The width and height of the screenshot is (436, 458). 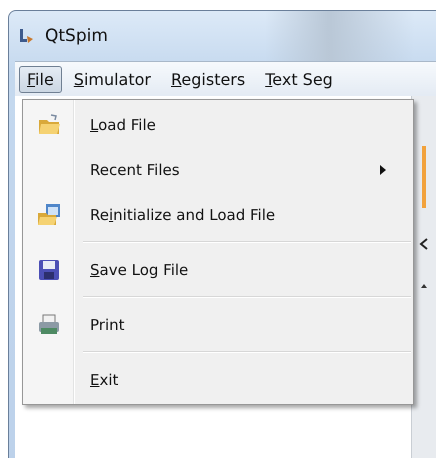 I want to click on menu-bar-item: Simulator, so click(x=112, y=79).